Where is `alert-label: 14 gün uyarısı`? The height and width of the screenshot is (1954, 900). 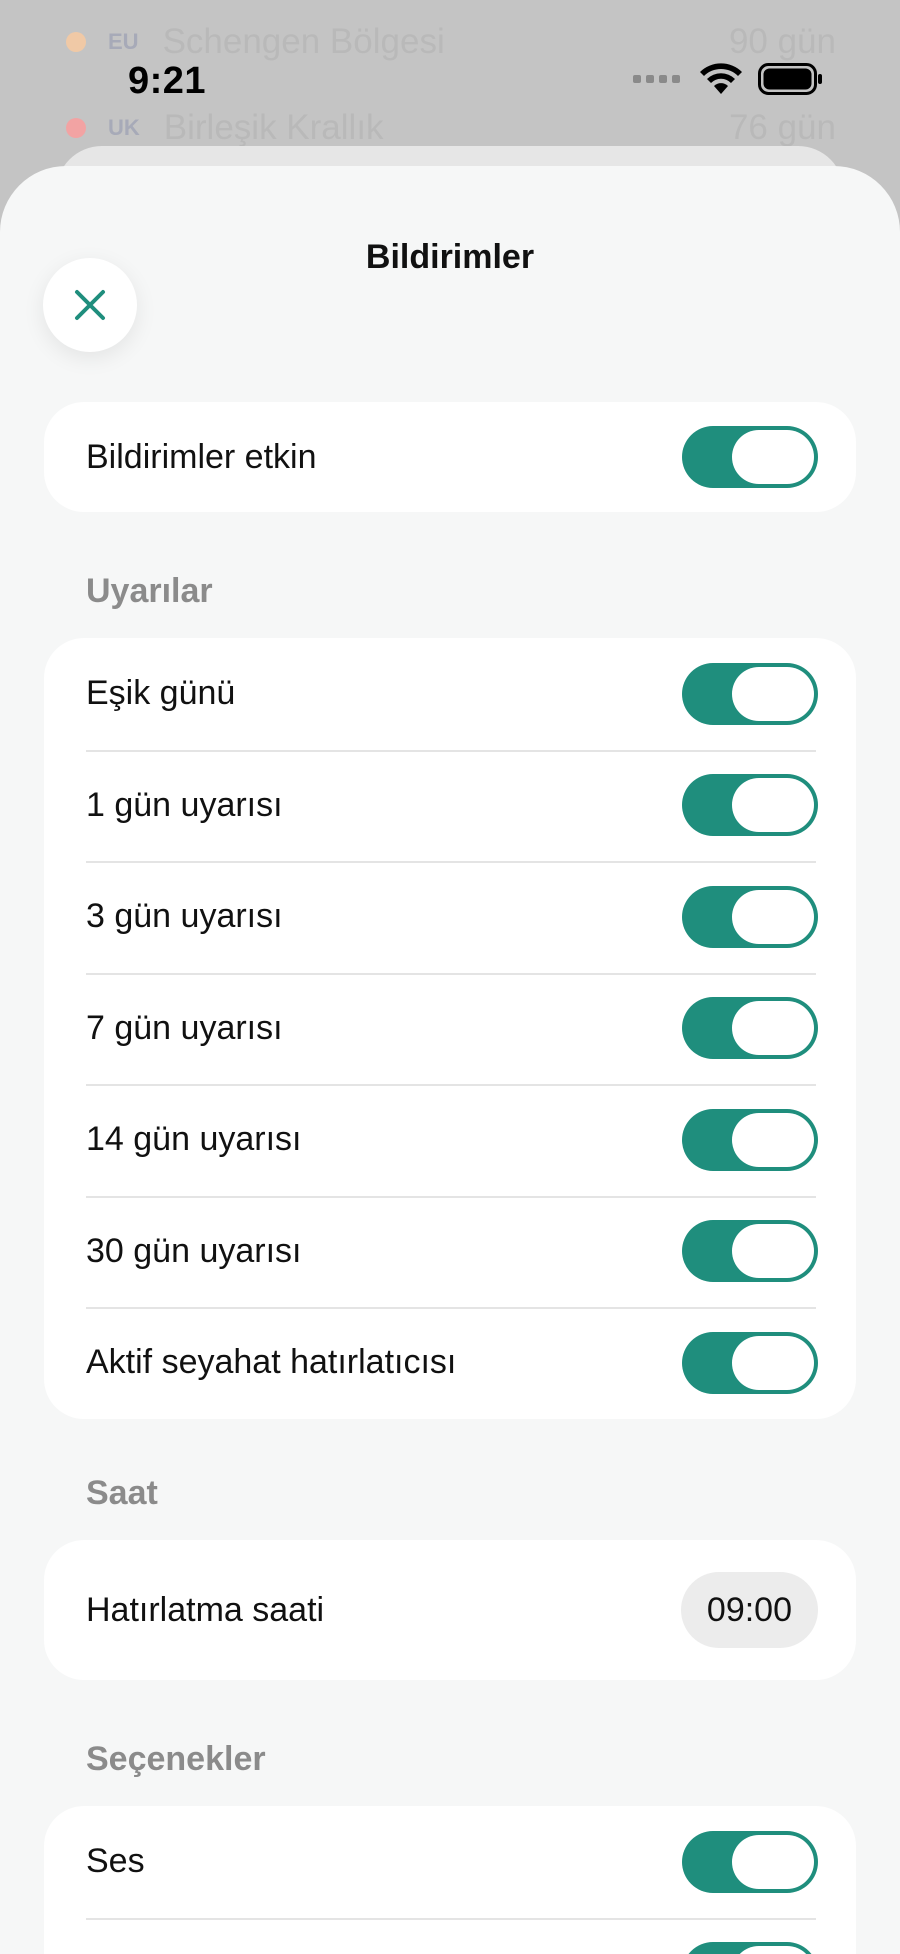
alert-label: 14 gün uyarısı is located at coordinates (194, 1139).